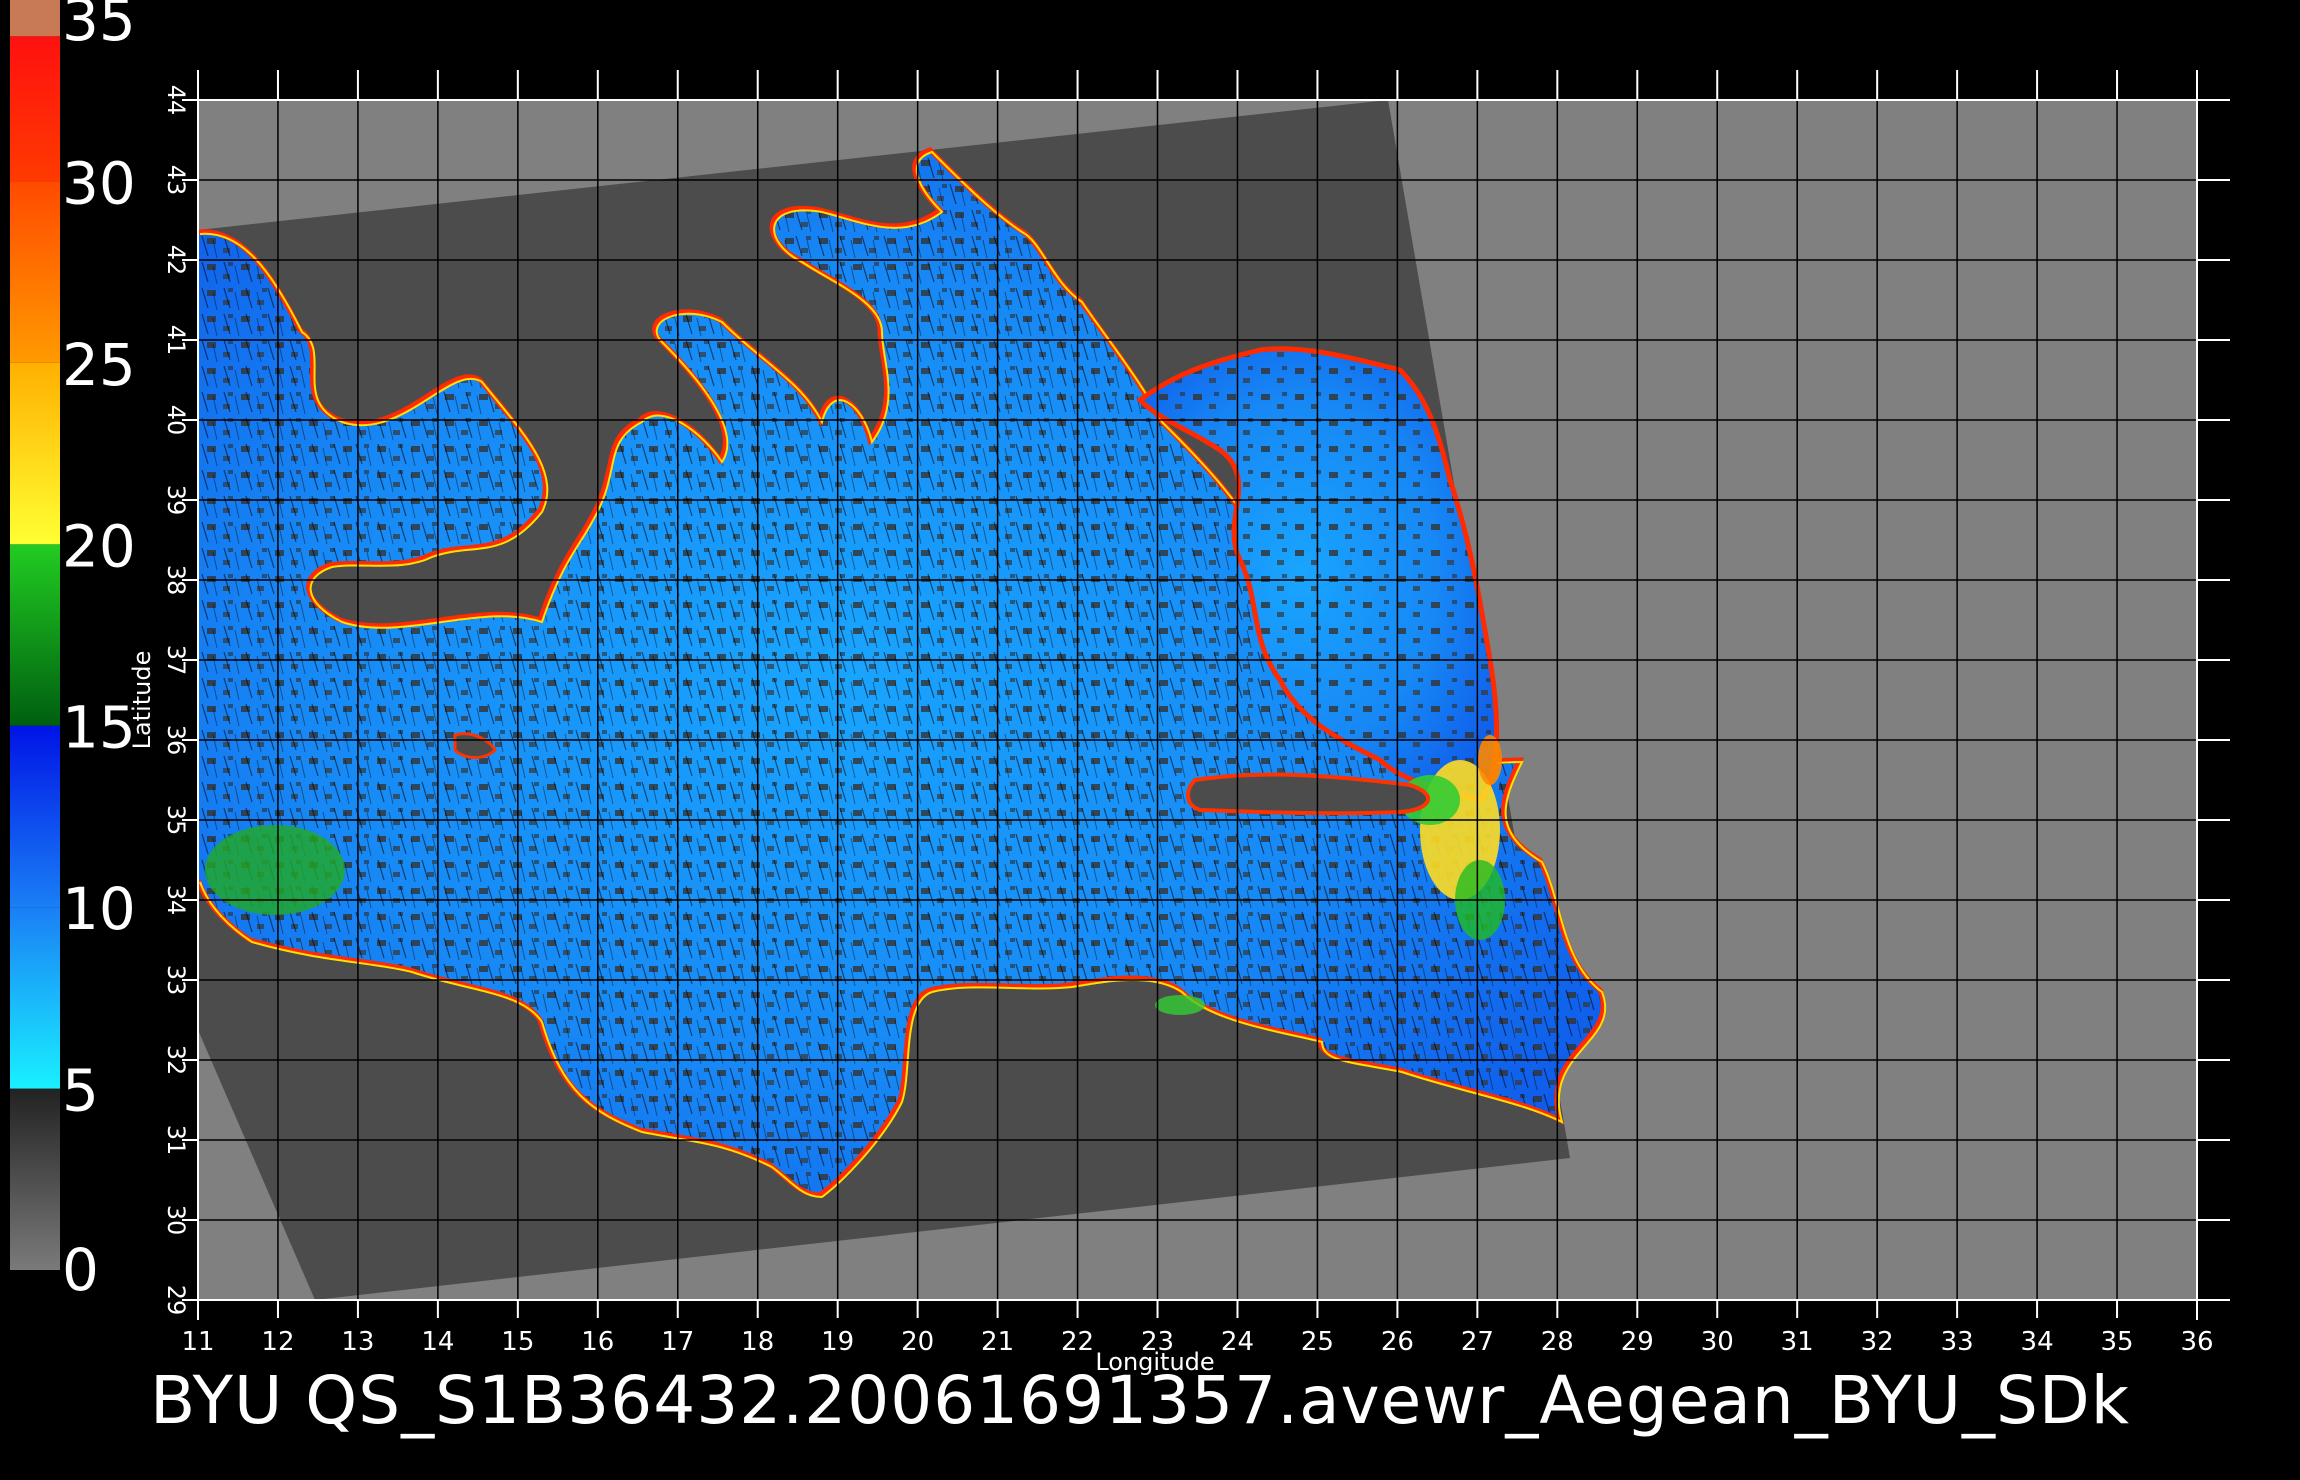 This screenshot has height=1480, width=2300. I want to click on lon-tick-label: 16, so click(597, 1342).